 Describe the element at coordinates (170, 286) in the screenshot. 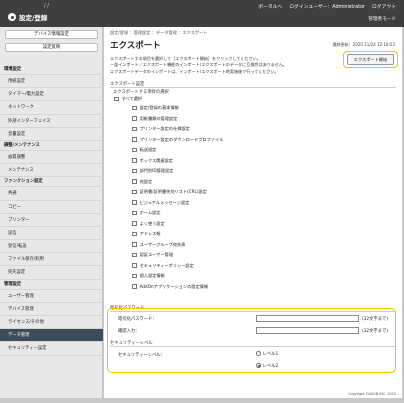

I see `export-item: AddOnアプリケーションの設定情報` at that location.